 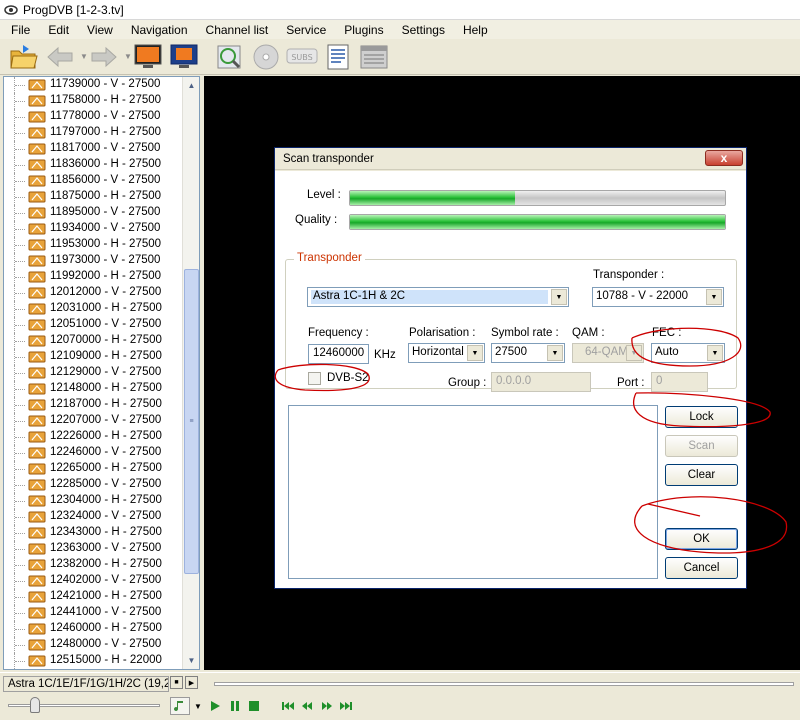 I want to click on channel-item: 12226000 - H - 27500, so click(x=93, y=437).